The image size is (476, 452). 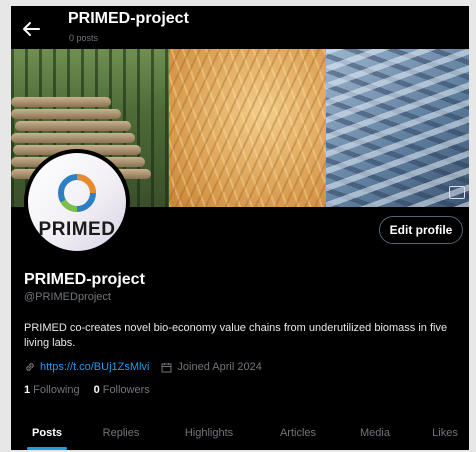 I want to click on photo-icon, so click(x=457, y=192).